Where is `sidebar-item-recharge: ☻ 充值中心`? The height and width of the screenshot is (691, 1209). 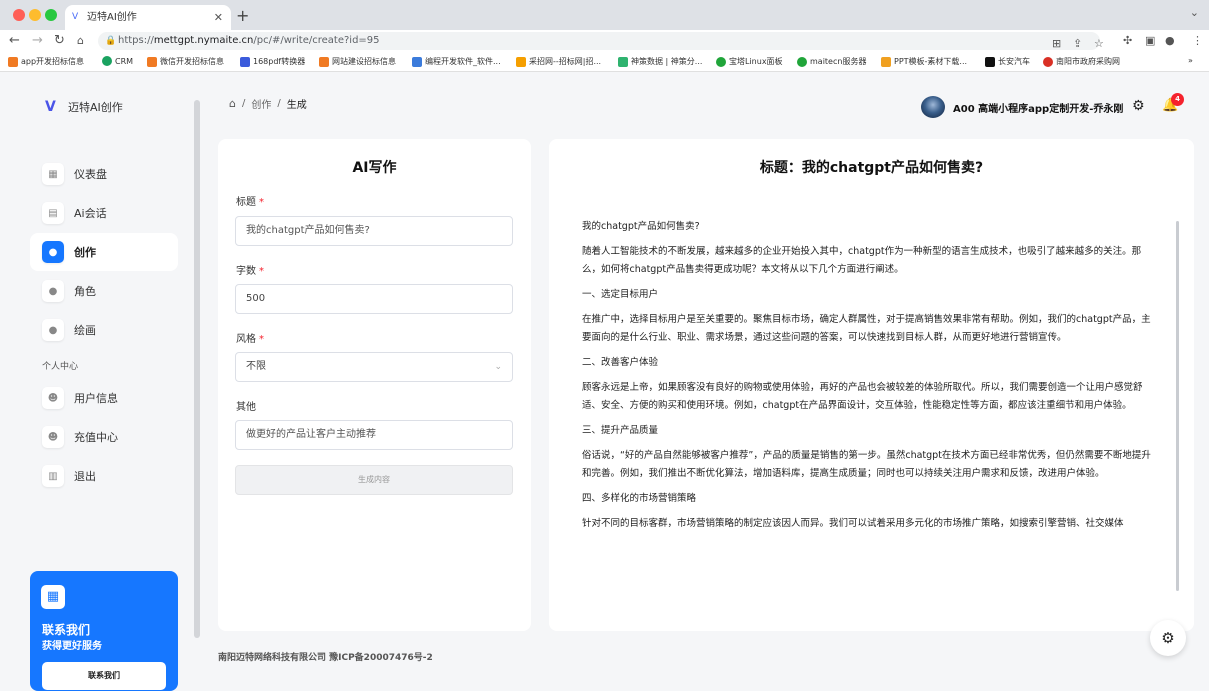
sidebar-item-recharge: ☻ 充值中心 is located at coordinates (104, 437).